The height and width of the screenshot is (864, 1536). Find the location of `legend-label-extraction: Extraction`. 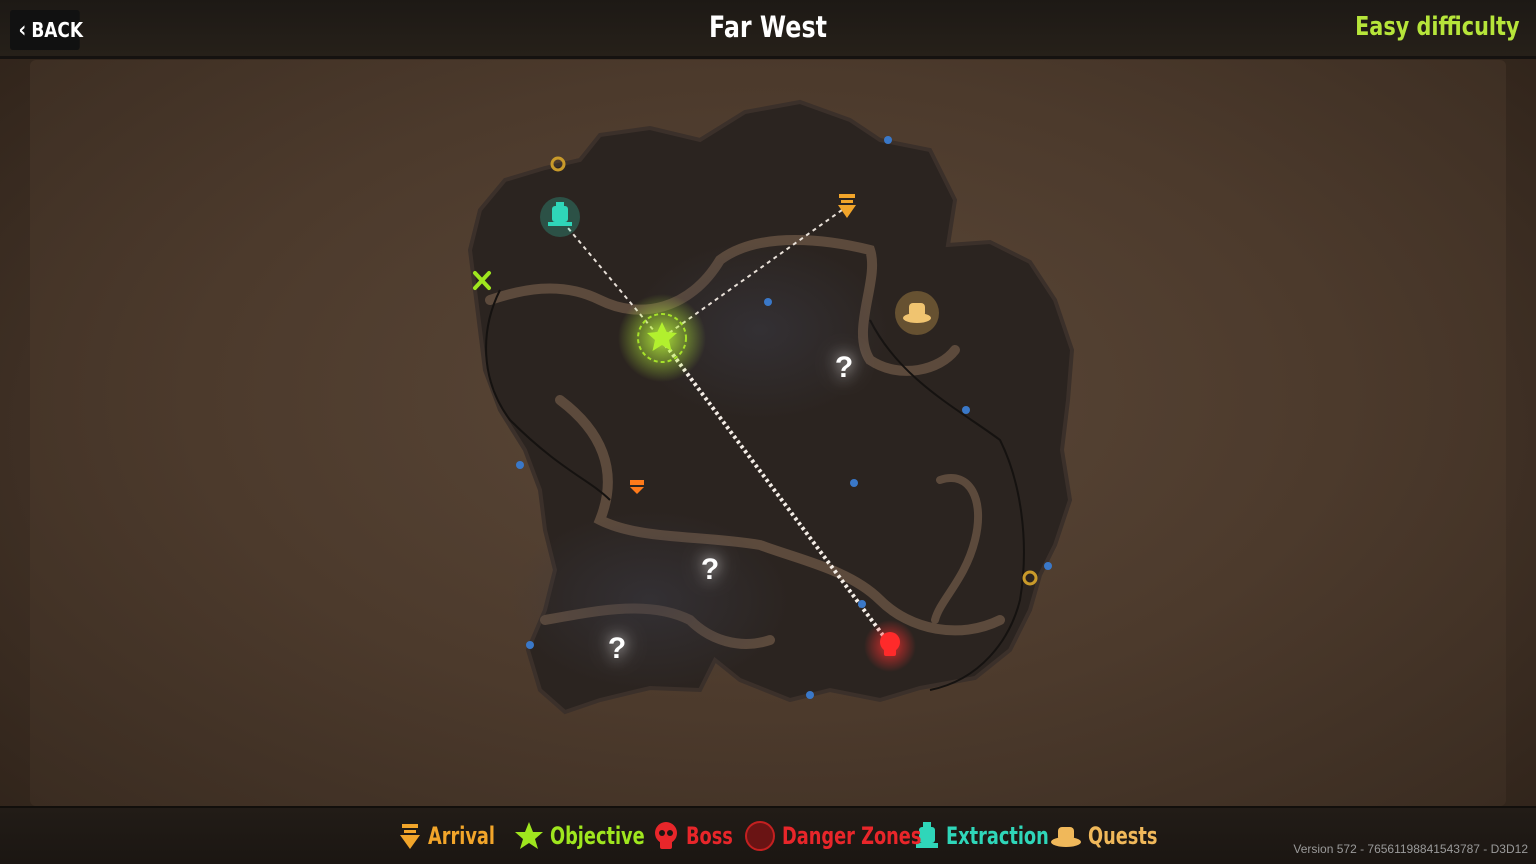

legend-label-extraction: Extraction is located at coordinates (997, 836).